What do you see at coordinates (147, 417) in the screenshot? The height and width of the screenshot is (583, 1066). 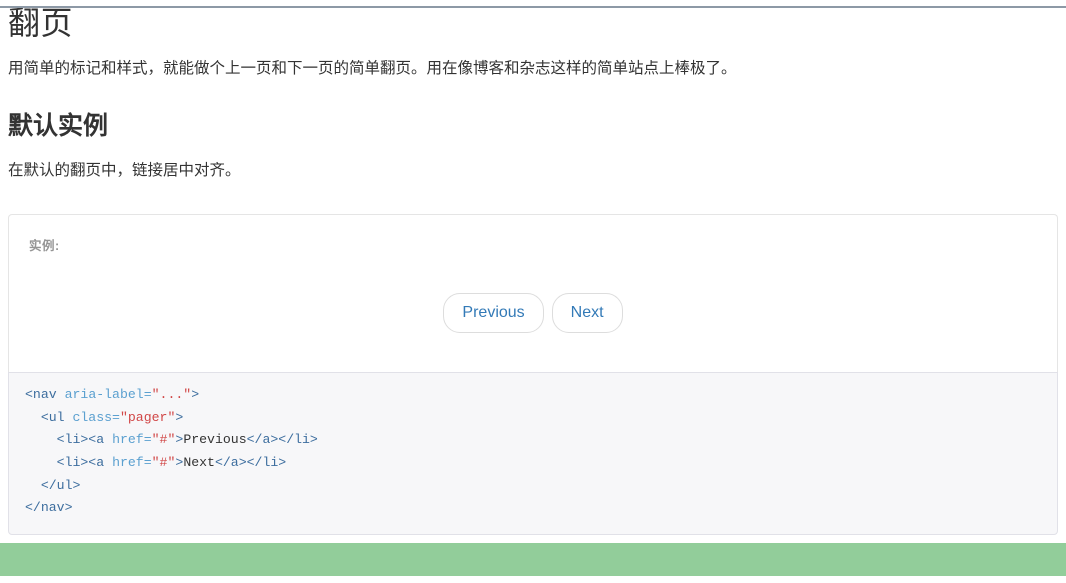 I see `code-token-str: "pager"` at bounding box center [147, 417].